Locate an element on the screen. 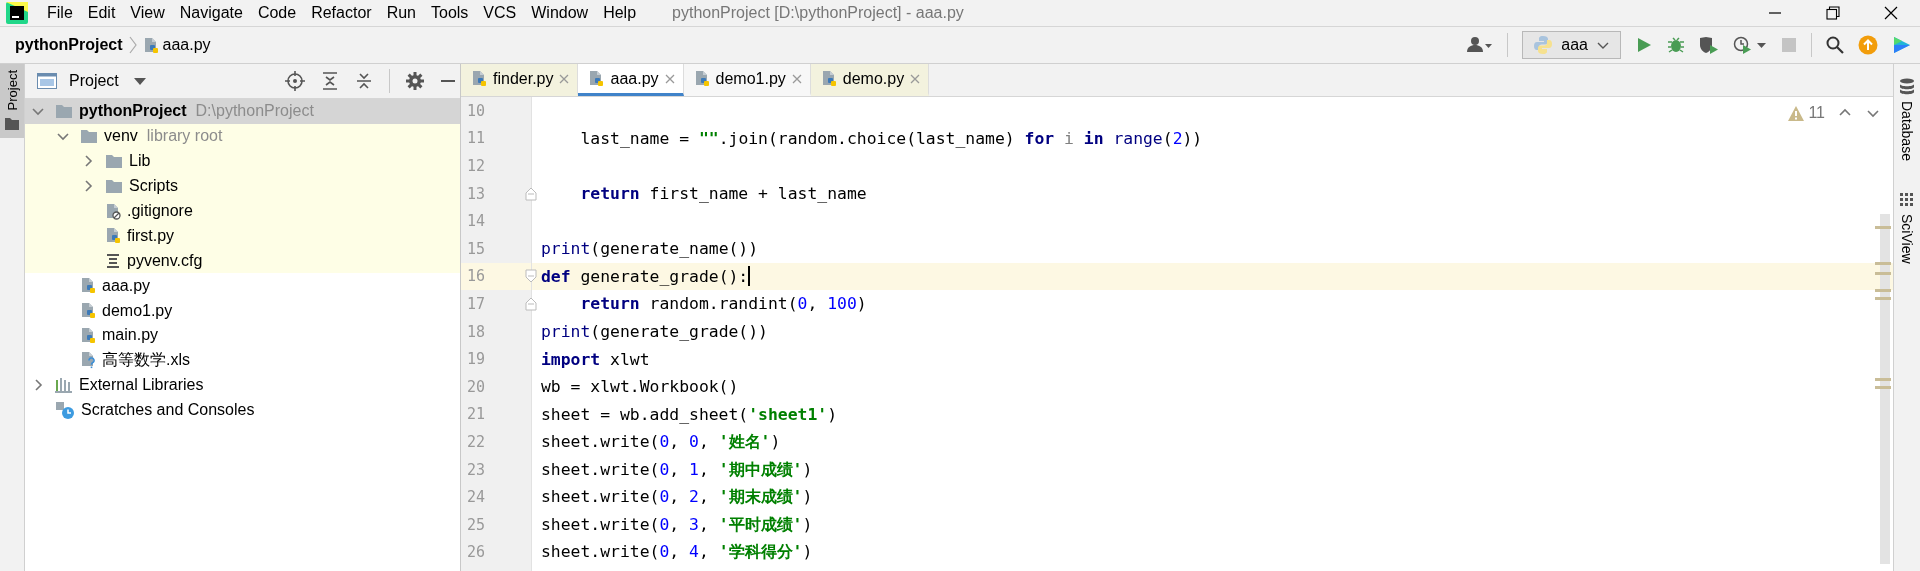 The image size is (1920, 571). tool-window-button: SciView is located at coordinates (1907, 227).